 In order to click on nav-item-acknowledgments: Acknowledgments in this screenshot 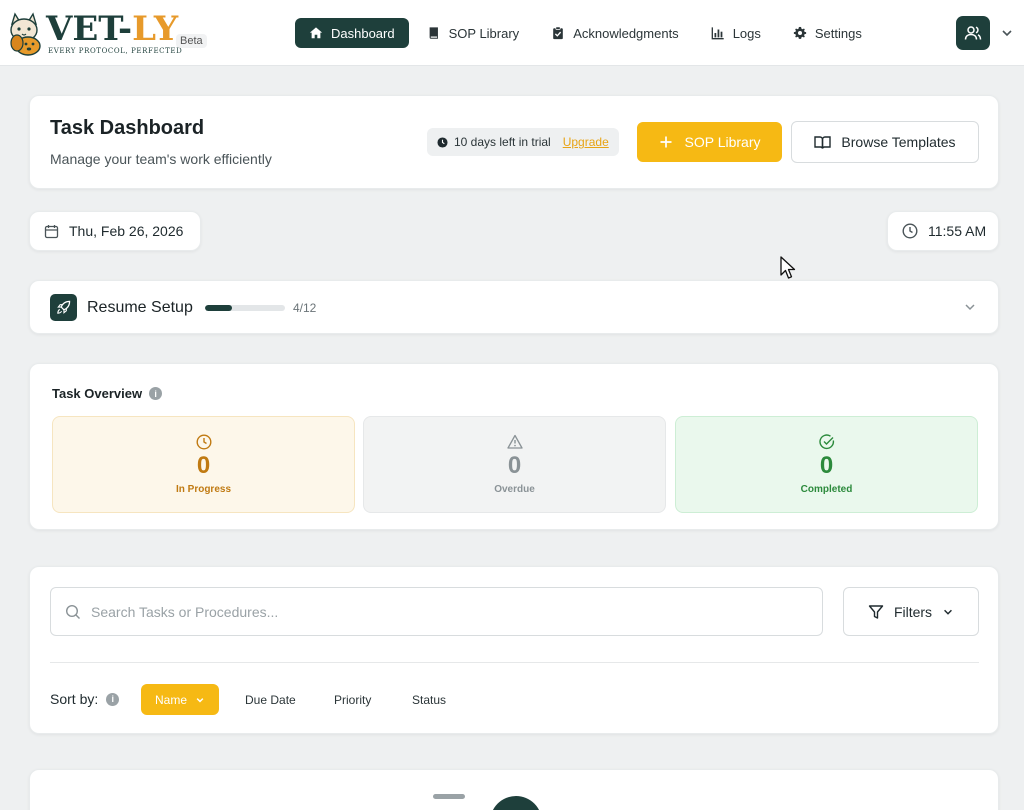, I will do `click(615, 33)`.